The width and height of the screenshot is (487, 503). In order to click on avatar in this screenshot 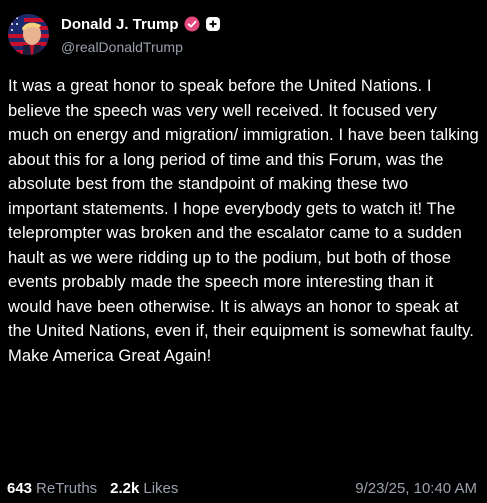, I will do `click(28, 34)`.